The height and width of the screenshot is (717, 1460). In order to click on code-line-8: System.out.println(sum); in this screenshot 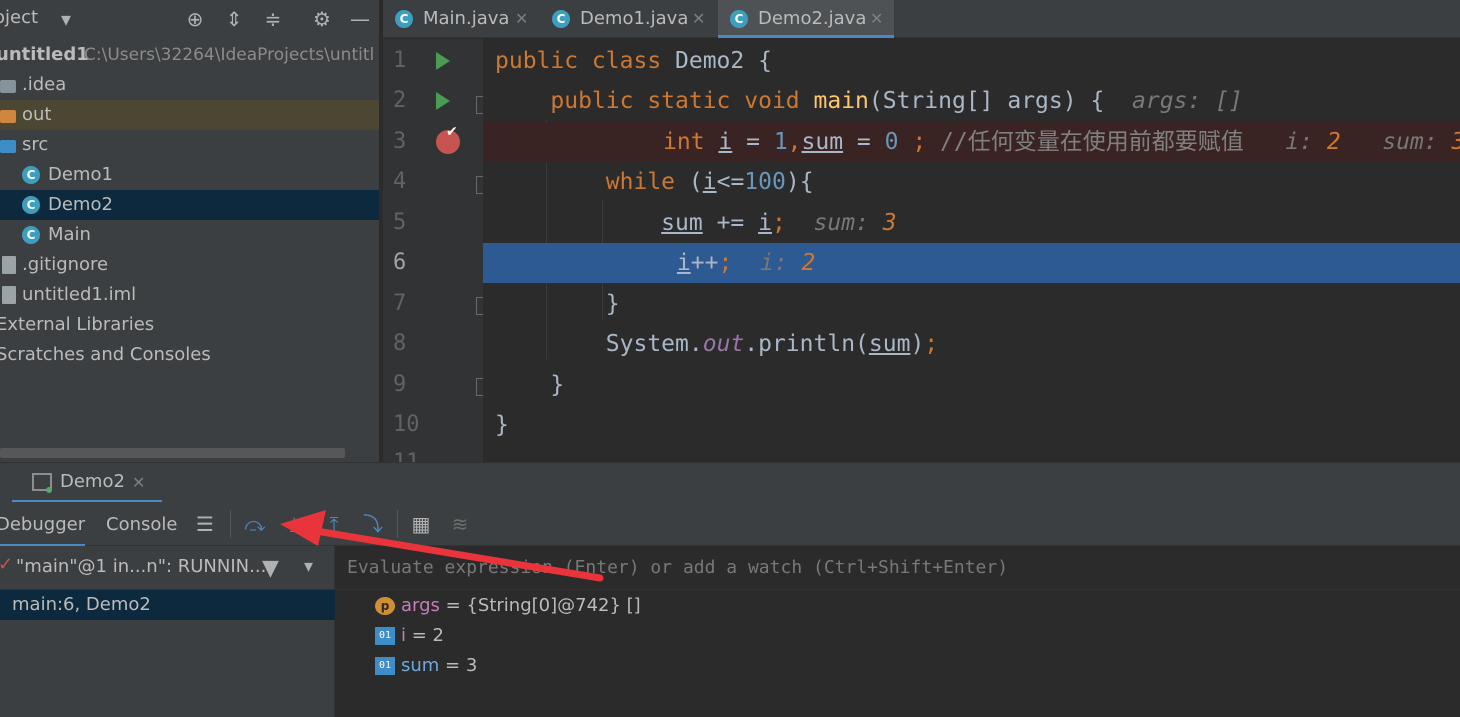, I will do `click(772, 344)`.